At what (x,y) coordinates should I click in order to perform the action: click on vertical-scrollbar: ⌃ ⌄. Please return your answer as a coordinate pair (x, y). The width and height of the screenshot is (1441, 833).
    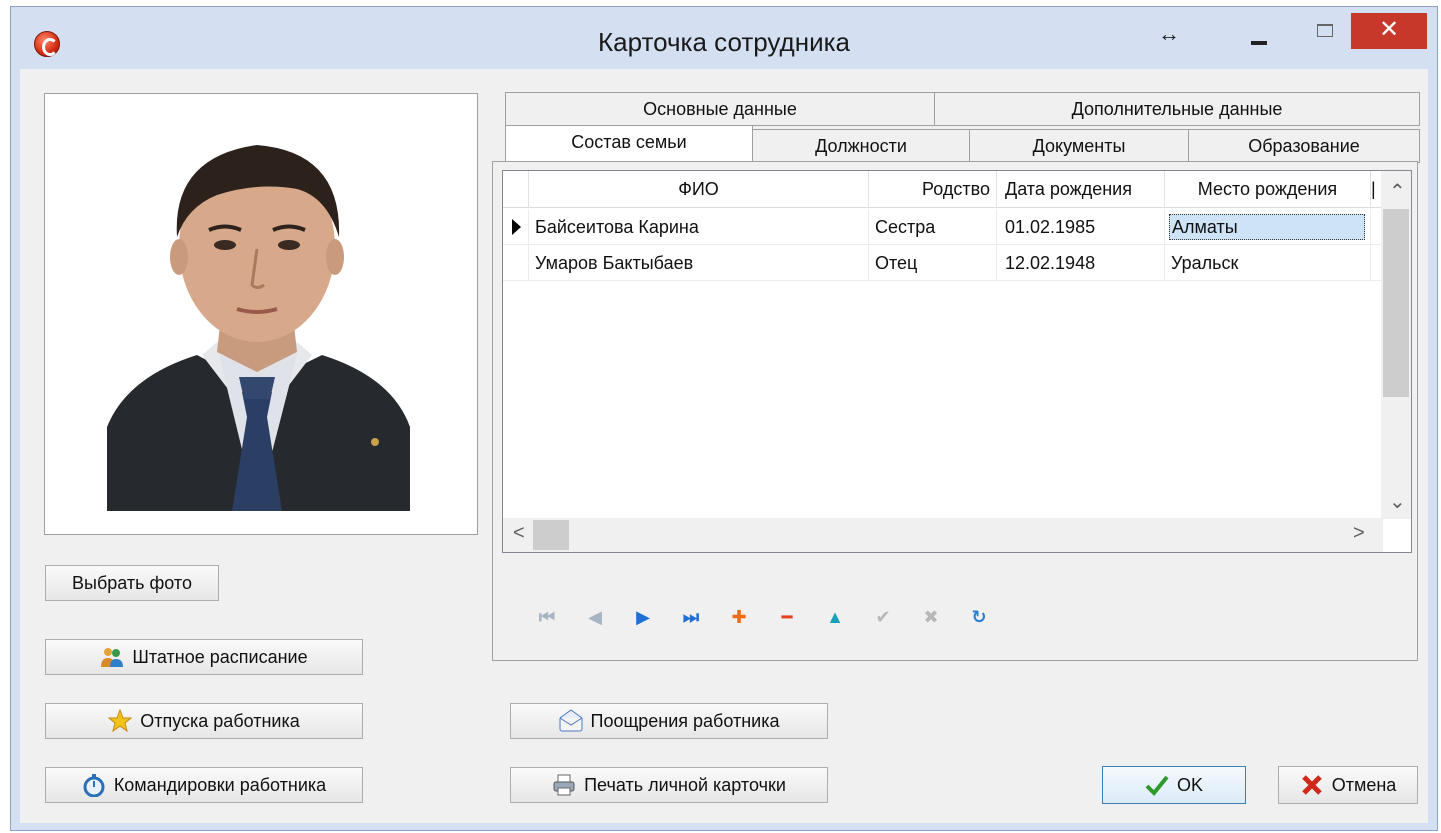
    Looking at the image, I should click on (1396, 345).